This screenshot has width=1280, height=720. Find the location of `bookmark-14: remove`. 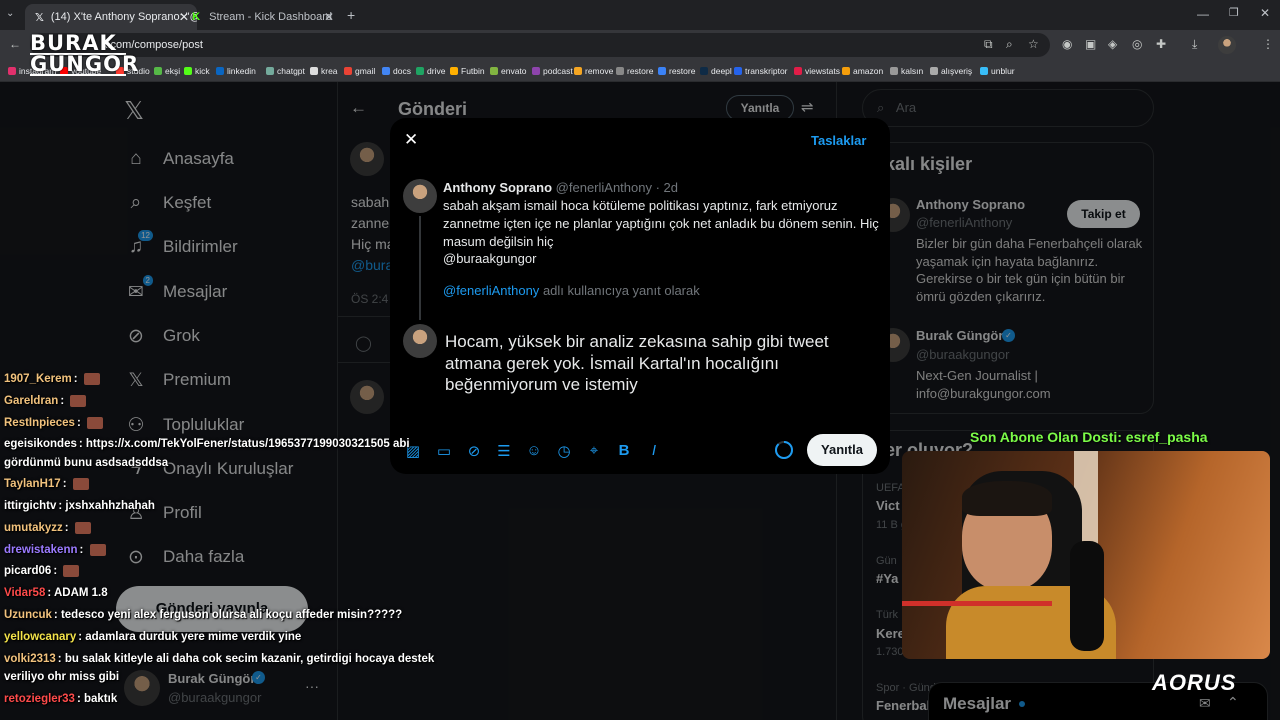

bookmark-14: remove is located at coordinates (593, 71).